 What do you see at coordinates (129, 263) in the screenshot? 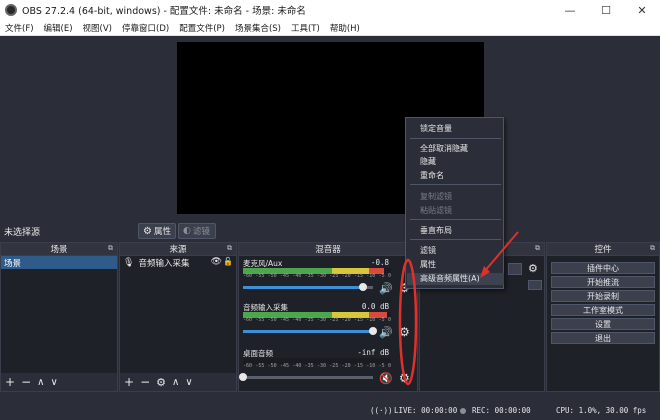
I see `microphone-icon: 🎙` at bounding box center [129, 263].